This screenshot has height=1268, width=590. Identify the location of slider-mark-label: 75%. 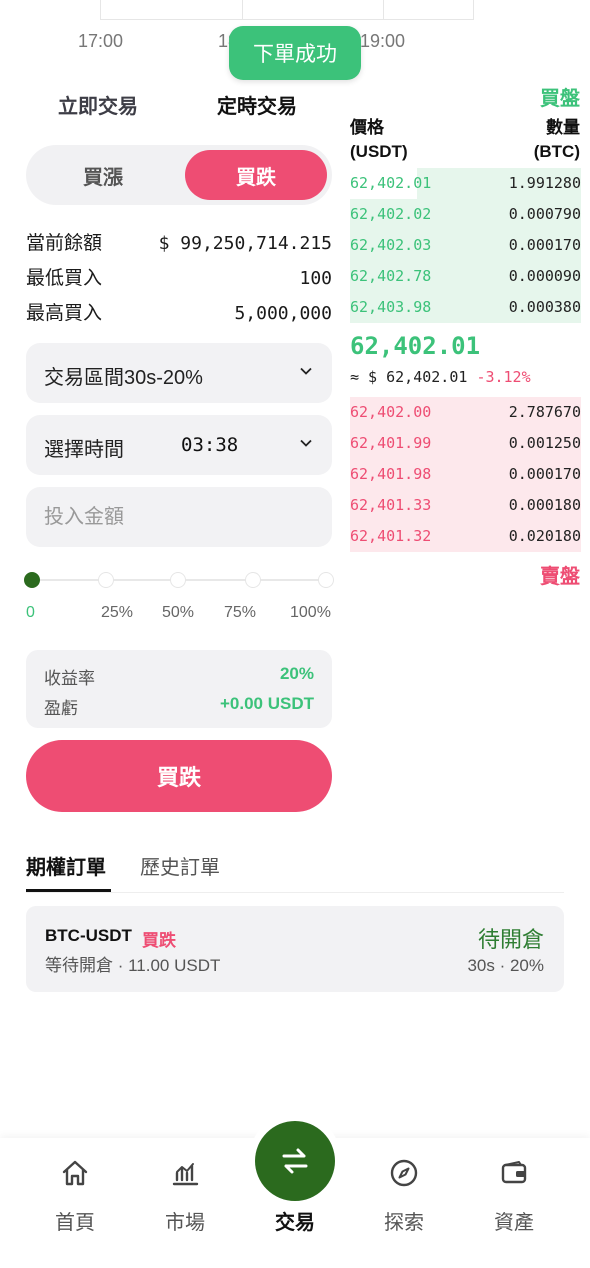
(240, 612).